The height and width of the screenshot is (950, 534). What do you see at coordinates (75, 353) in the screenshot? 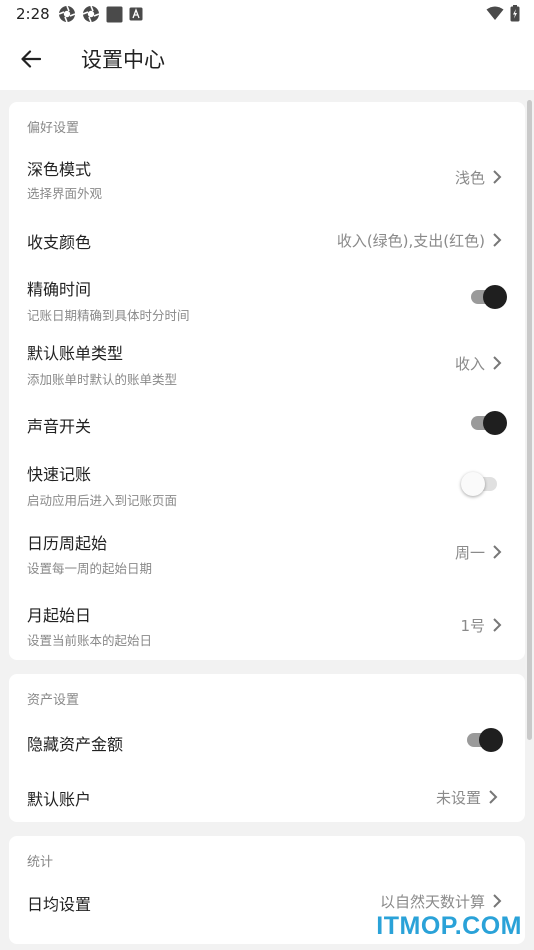
I see `row-title: 默认账单类型` at bounding box center [75, 353].